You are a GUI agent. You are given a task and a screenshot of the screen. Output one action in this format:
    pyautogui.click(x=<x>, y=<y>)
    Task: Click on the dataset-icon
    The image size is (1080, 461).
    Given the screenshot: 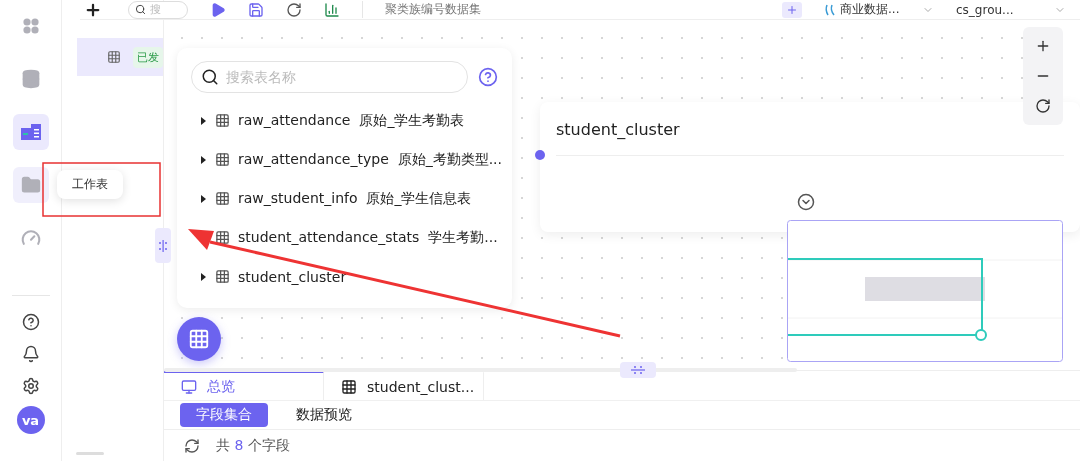 What is the action you would take?
    pyautogui.click(x=114, y=57)
    